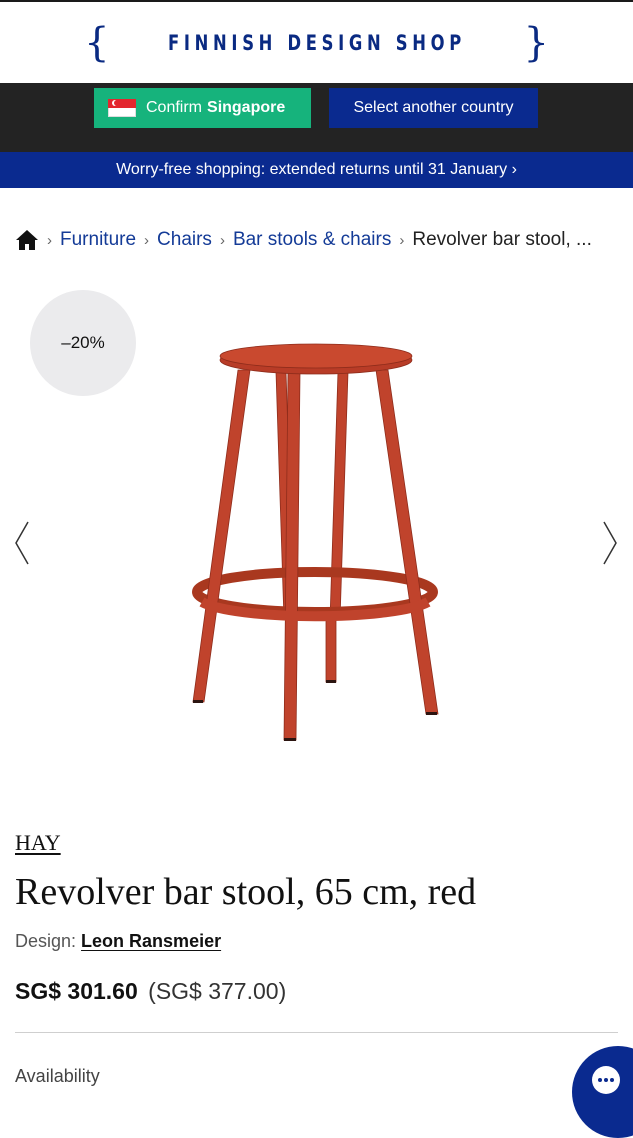 This screenshot has width=633, height=1138. What do you see at coordinates (184, 240) in the screenshot?
I see `breadcrumb-chairs: Chairs` at bounding box center [184, 240].